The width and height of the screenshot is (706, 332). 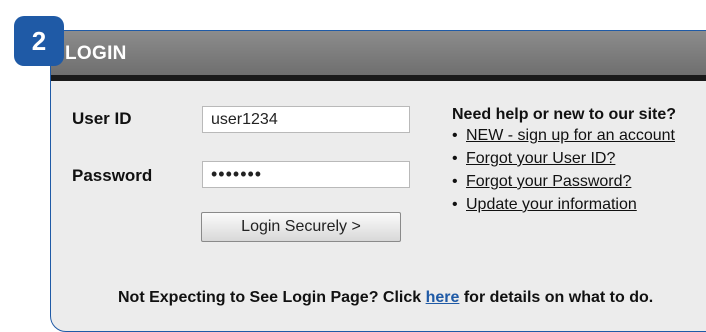 What do you see at coordinates (301, 227) in the screenshot?
I see `login-securely-button: Login Securely >` at bounding box center [301, 227].